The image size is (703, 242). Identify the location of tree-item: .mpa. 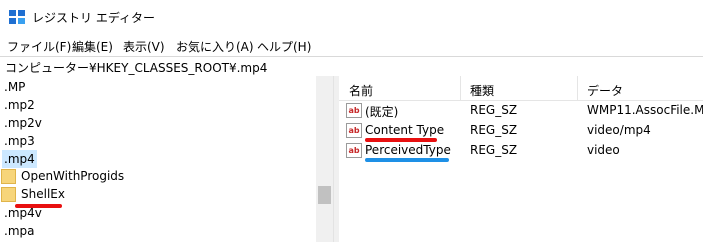
(19, 231).